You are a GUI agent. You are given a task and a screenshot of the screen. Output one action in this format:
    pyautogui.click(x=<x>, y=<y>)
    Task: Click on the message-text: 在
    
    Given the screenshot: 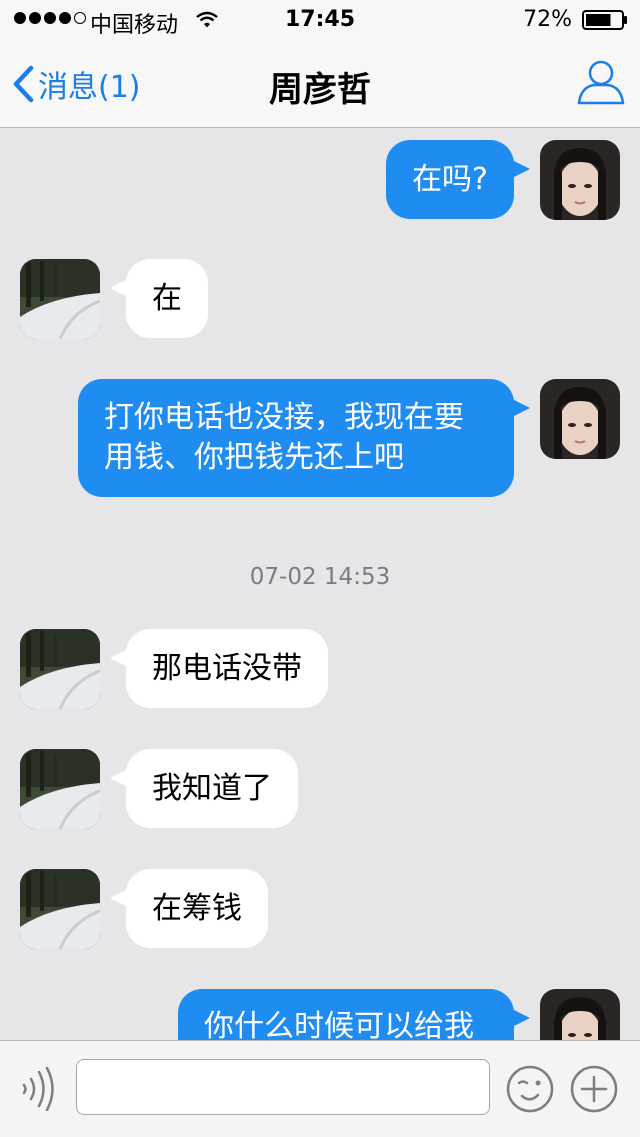 What is the action you would take?
    pyautogui.click(x=167, y=298)
    